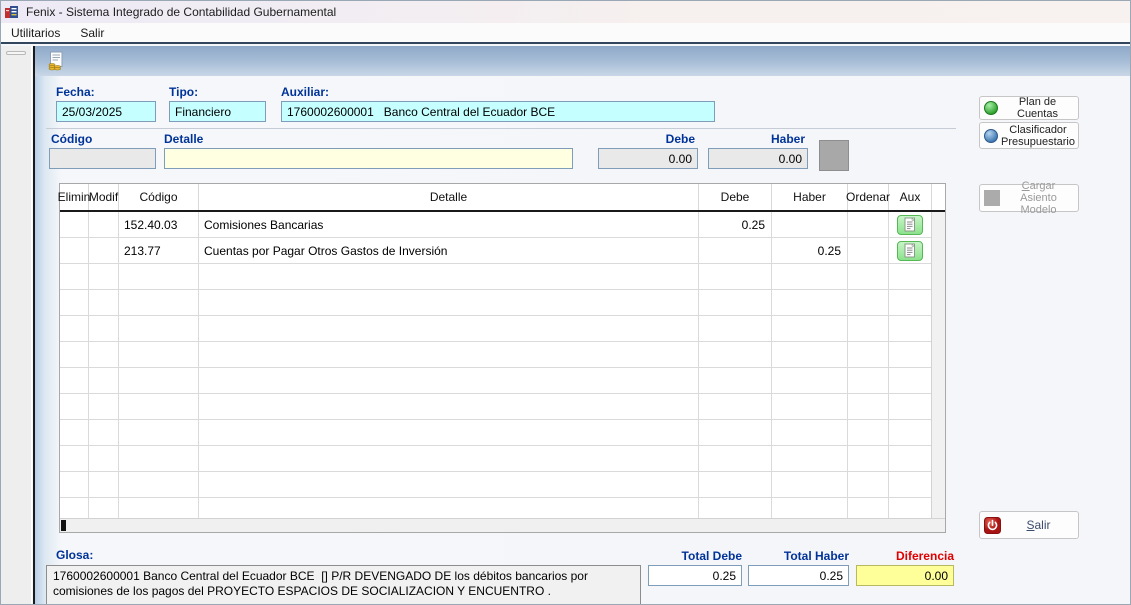  Describe the element at coordinates (735, 197) in the screenshot. I see `column-header-debe: Debe` at that location.